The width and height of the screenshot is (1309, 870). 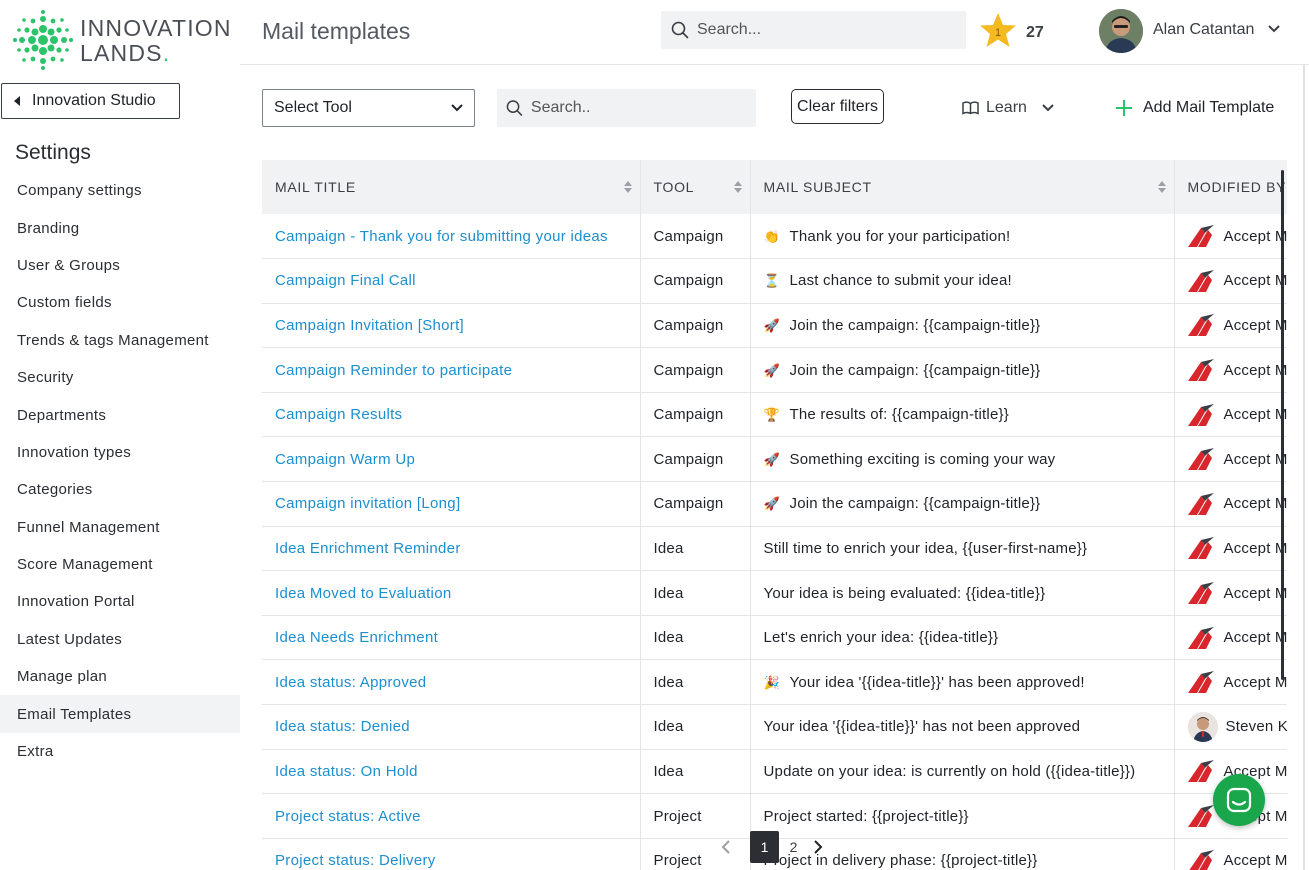 What do you see at coordinates (998, 30) in the screenshot?
I see `star-level-icon: 1` at bounding box center [998, 30].